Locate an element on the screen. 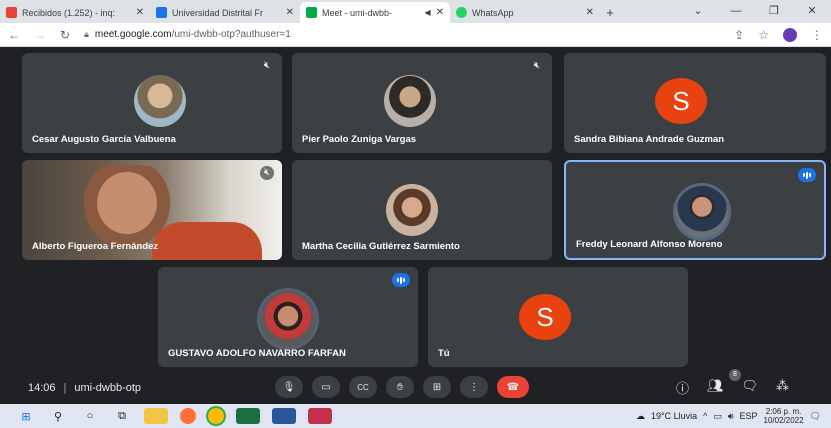 Image resolution: width=831 pixels, height=428 pixels. raise-hand-button: ✋︎ is located at coordinates (400, 387).